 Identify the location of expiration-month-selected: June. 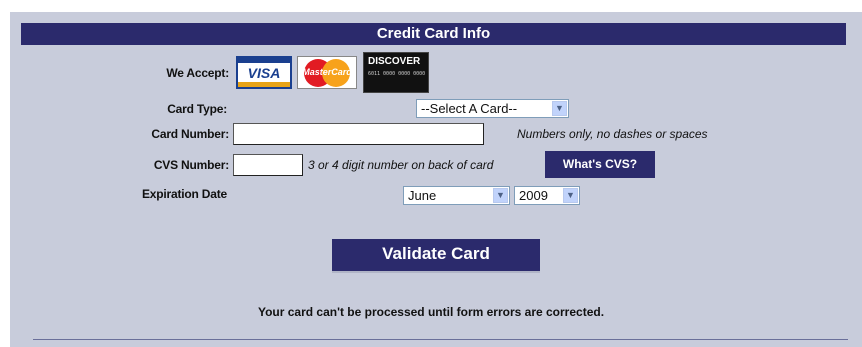
(422, 195).